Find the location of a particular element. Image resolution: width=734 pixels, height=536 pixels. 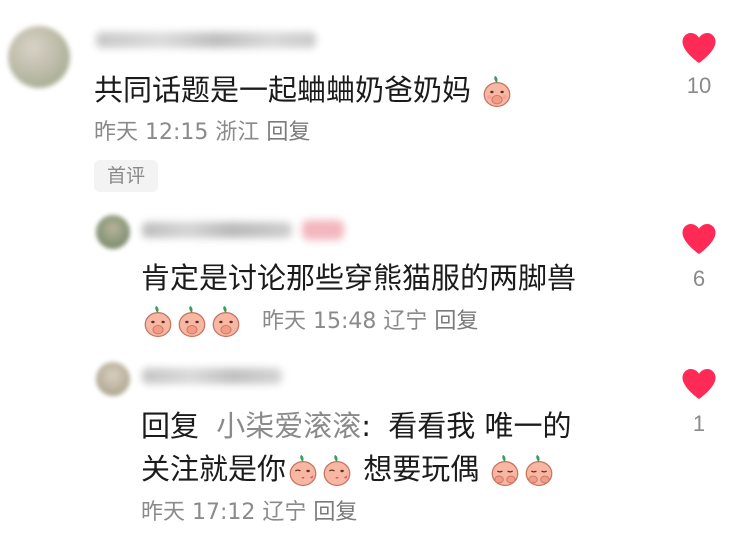

mention-colon: : is located at coordinates (366, 426).